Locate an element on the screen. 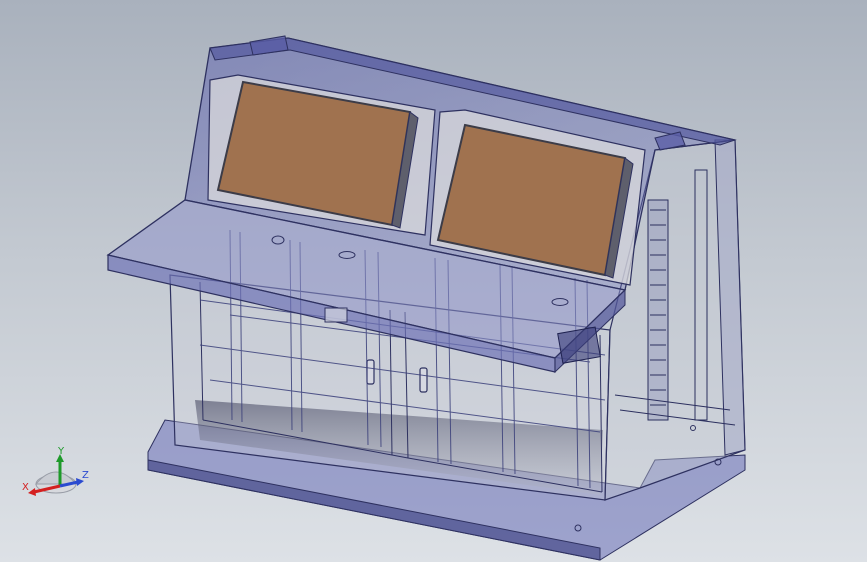 Image resolution: width=867 pixels, height=562 pixels. y-axis-label: Y is located at coordinates (61, 451).